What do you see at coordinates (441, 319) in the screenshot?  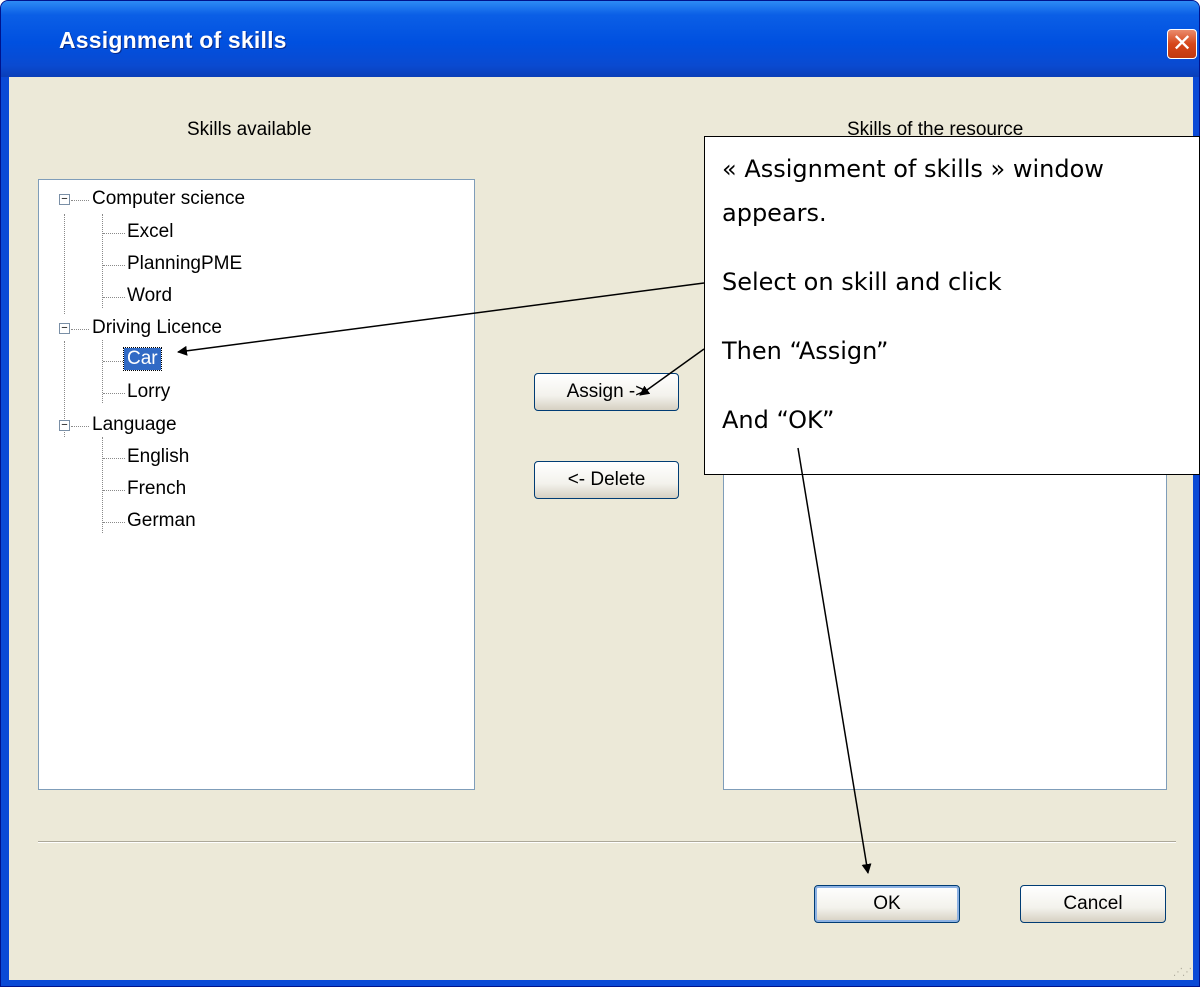 I see `arrow-to-car` at bounding box center [441, 319].